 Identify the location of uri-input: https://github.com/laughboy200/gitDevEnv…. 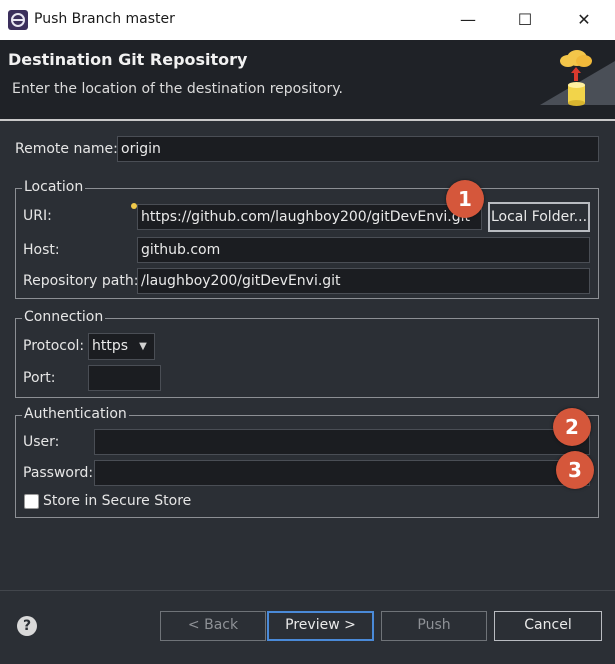
(309, 217).